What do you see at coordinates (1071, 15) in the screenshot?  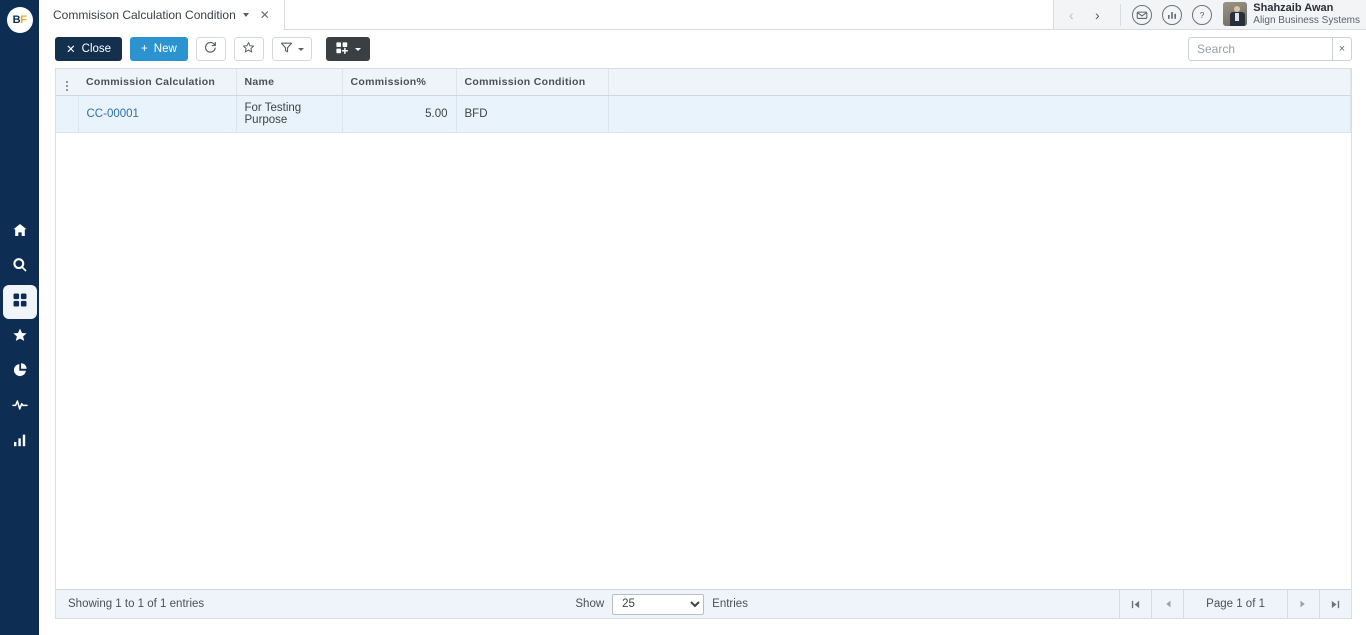 I see `nav-back-button: ‹` at bounding box center [1071, 15].